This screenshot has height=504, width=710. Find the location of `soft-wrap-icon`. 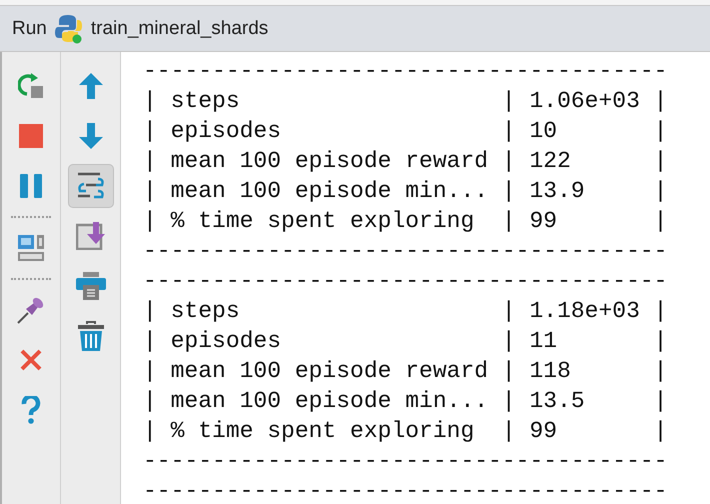

soft-wrap-icon is located at coordinates (91, 186).